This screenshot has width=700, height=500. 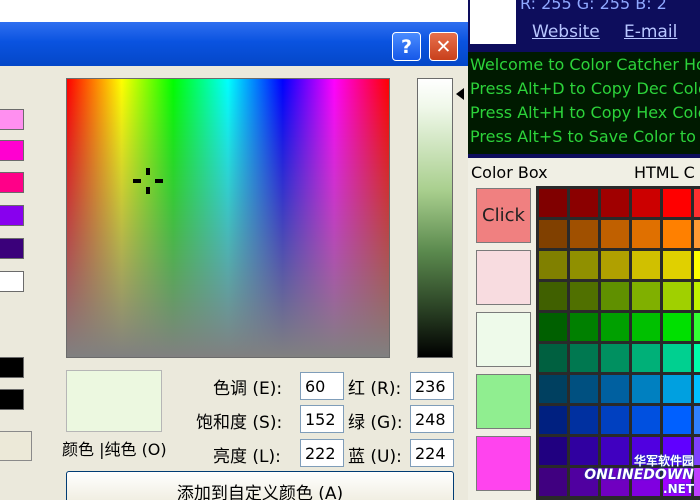 What do you see at coordinates (493, 22) in the screenshot?
I see `current-color-sample` at bounding box center [493, 22].